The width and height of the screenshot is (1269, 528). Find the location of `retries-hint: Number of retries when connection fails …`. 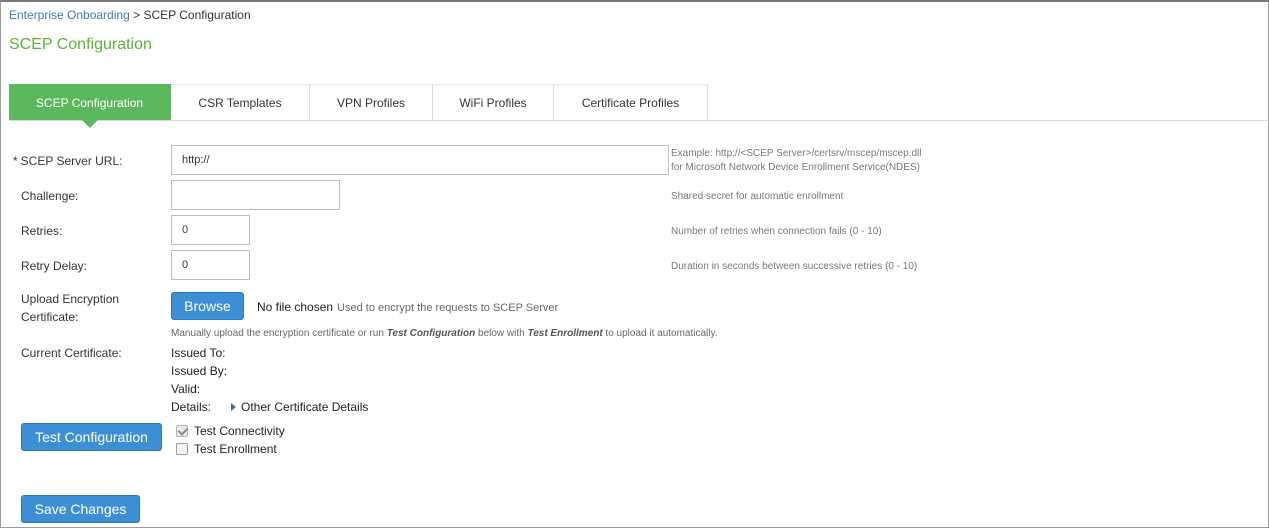

retries-hint: Number of retries when connection fails … is located at coordinates (776, 231).